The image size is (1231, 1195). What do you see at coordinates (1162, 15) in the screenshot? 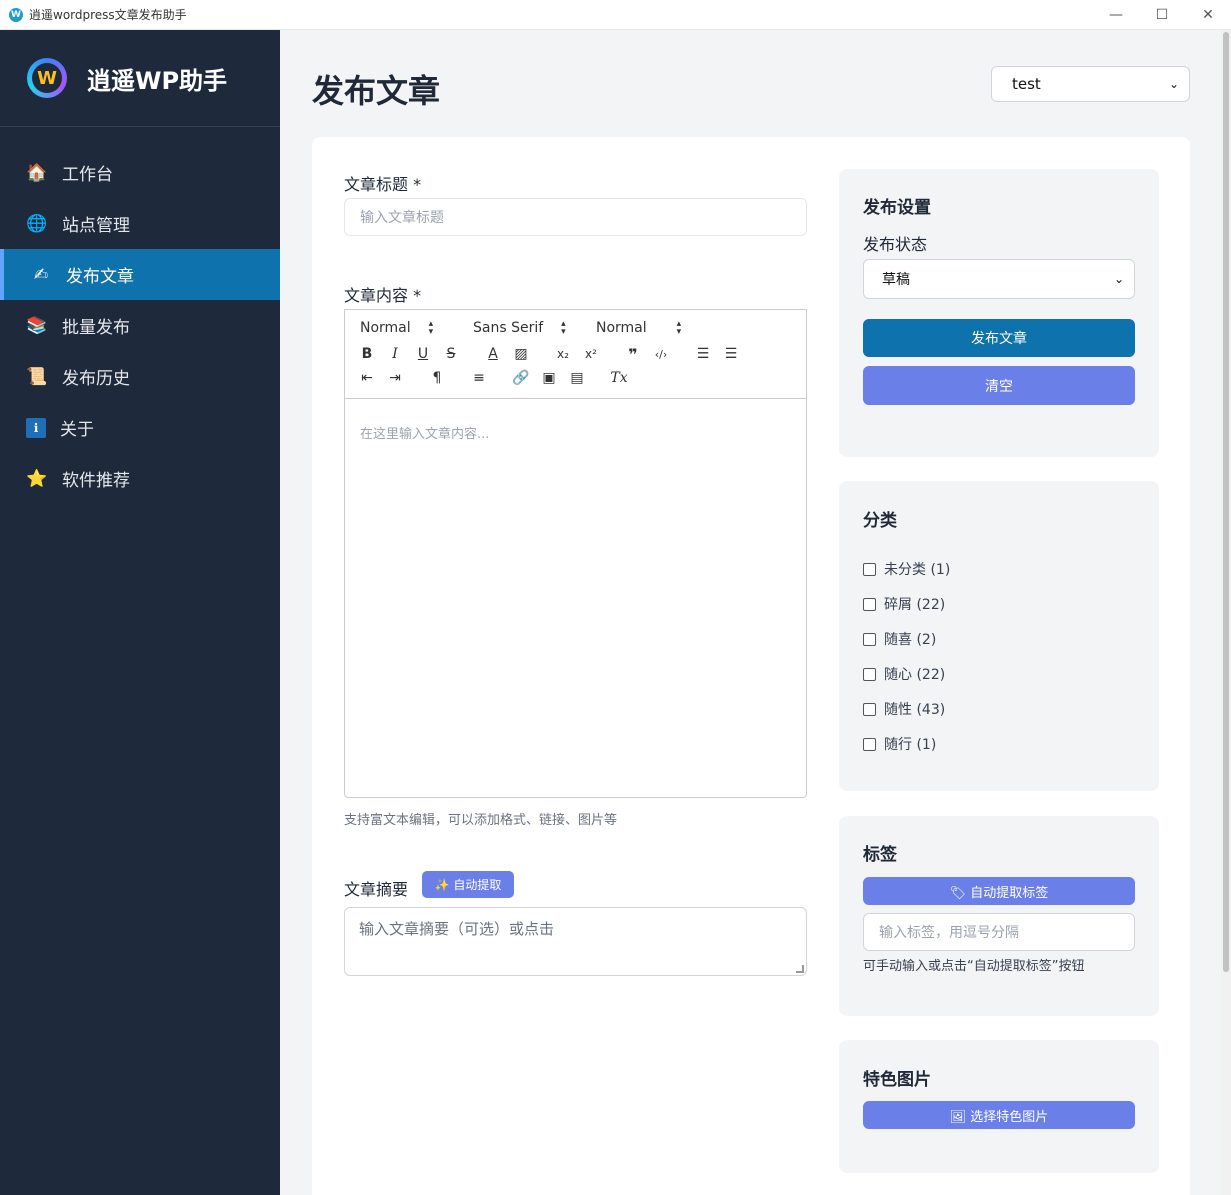
I see `maximize-button: ☐` at bounding box center [1162, 15].